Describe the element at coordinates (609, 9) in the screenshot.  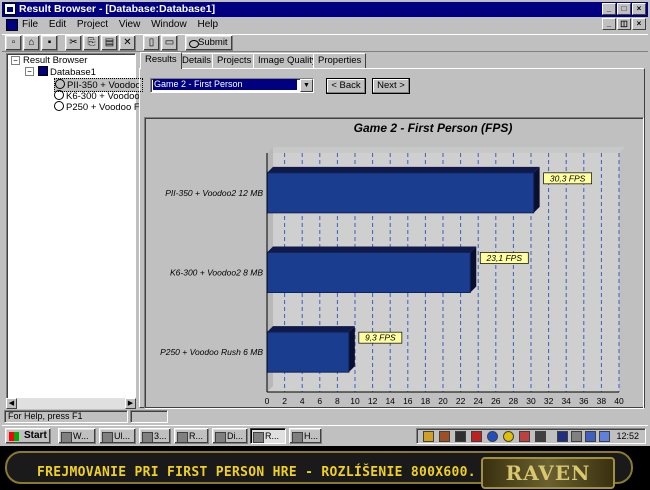
I see `minimize-button: _` at that location.